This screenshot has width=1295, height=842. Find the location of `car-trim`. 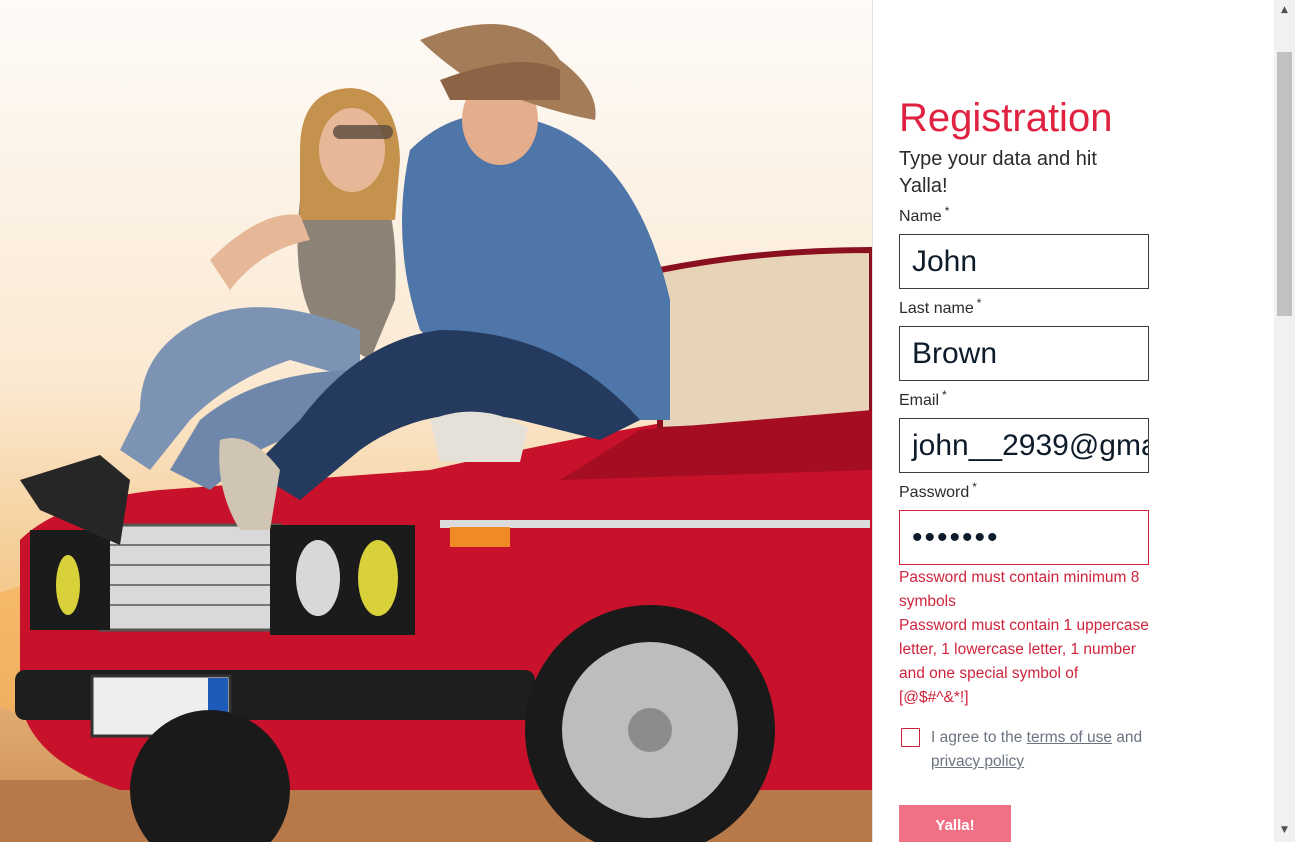

car-trim is located at coordinates (655, 524).